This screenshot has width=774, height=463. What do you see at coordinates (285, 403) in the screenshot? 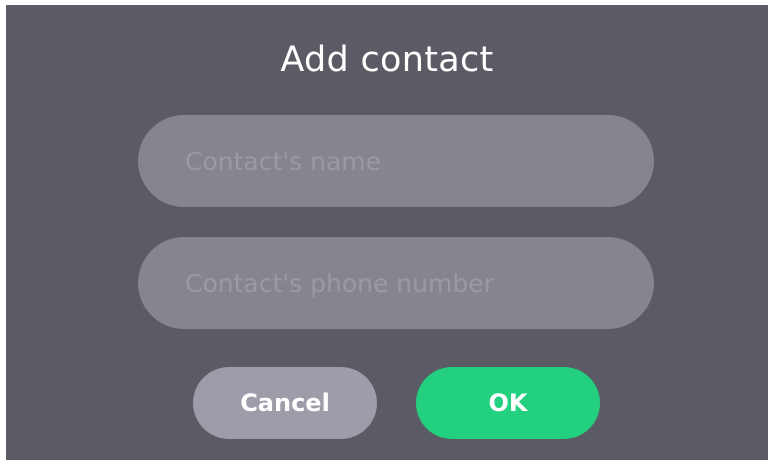
I see `cancel-button: Cancel` at bounding box center [285, 403].